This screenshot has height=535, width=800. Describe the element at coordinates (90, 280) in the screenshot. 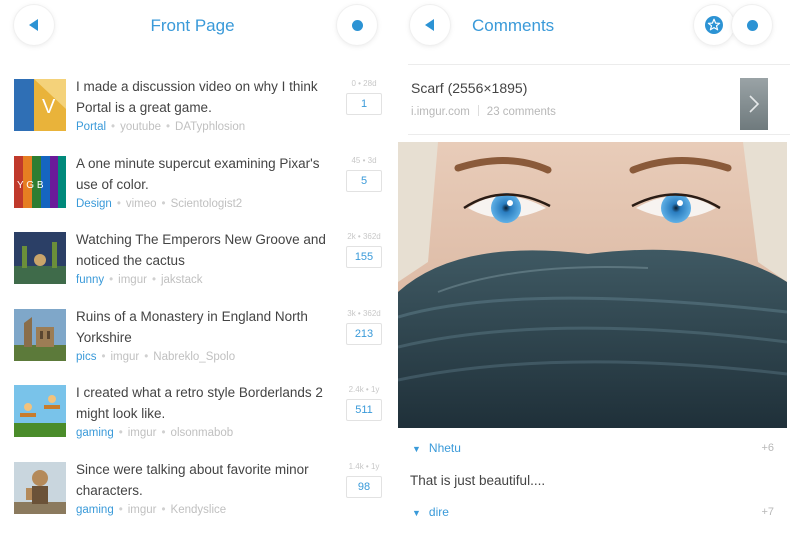

I see `post-category: funny` at that location.